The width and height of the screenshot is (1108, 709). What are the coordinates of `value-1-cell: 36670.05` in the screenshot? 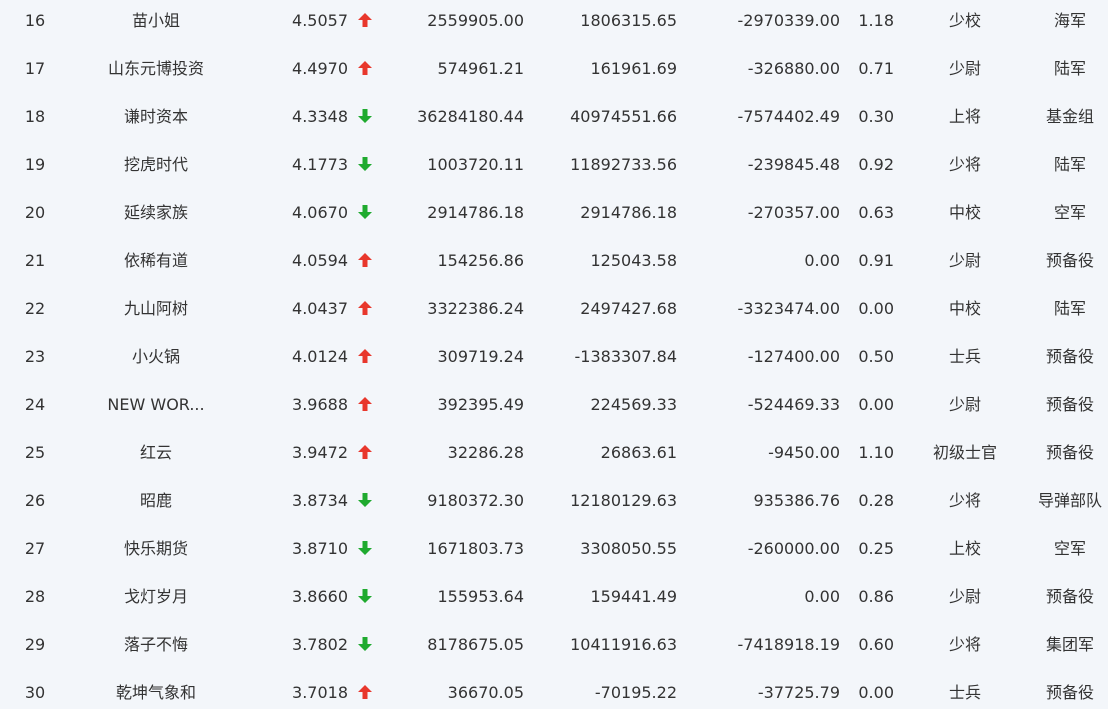 It's located at (485, 692).